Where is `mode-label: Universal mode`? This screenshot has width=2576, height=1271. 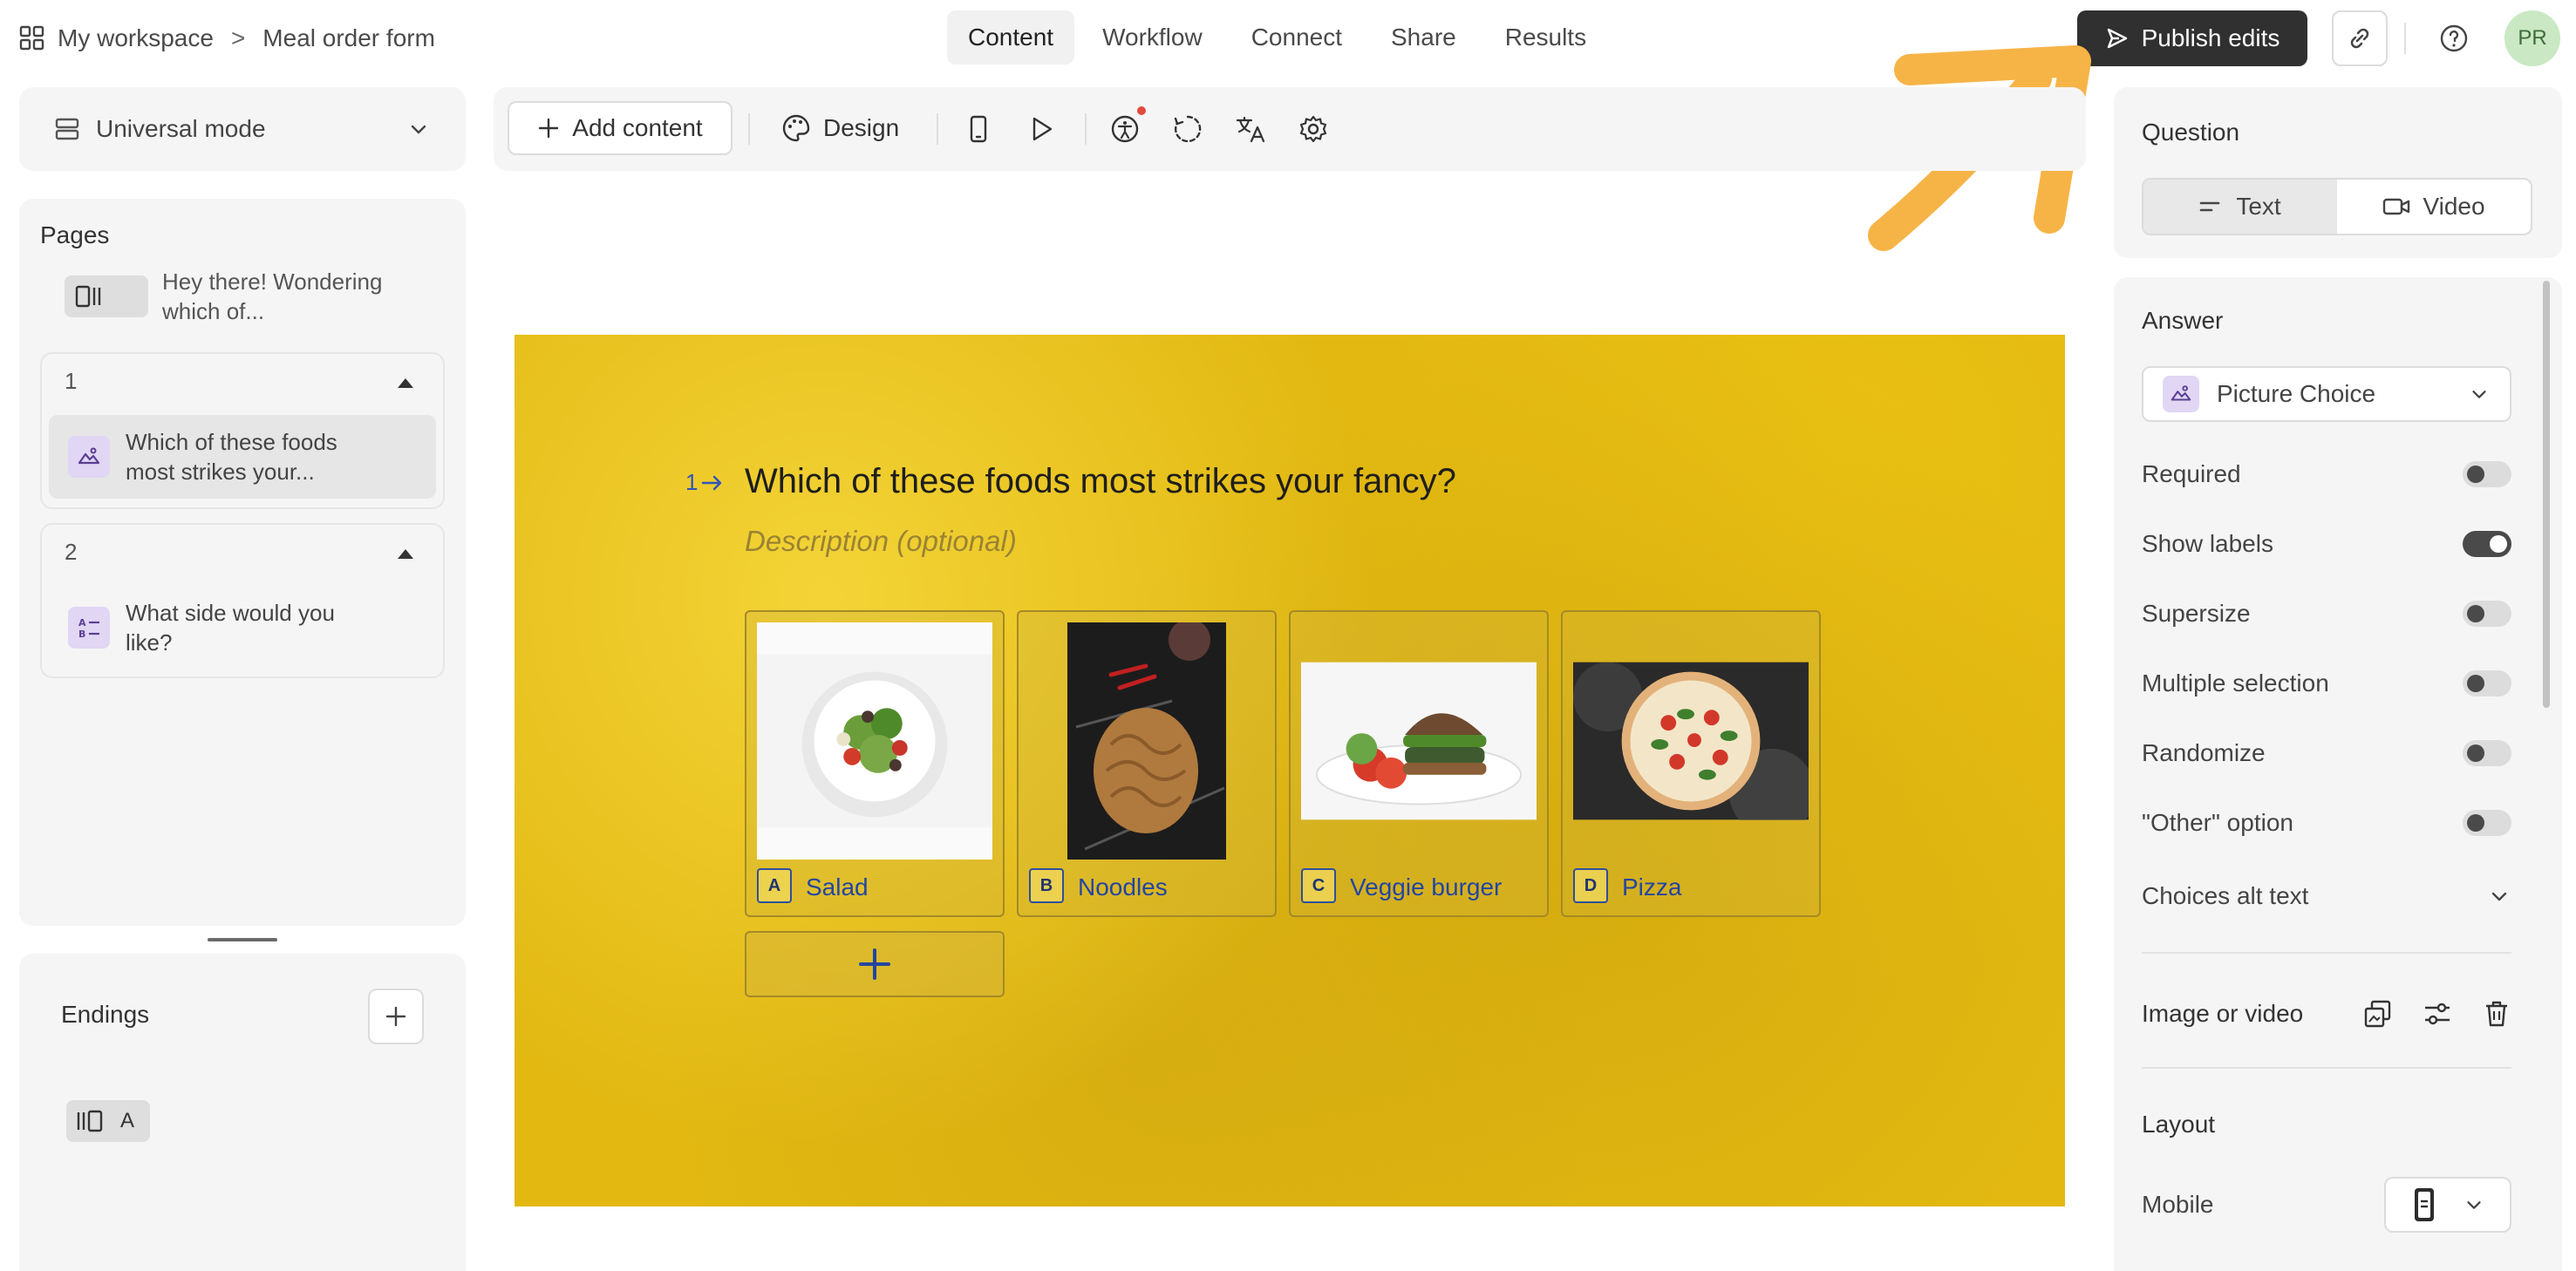 mode-label: Universal mode is located at coordinates (181, 128).